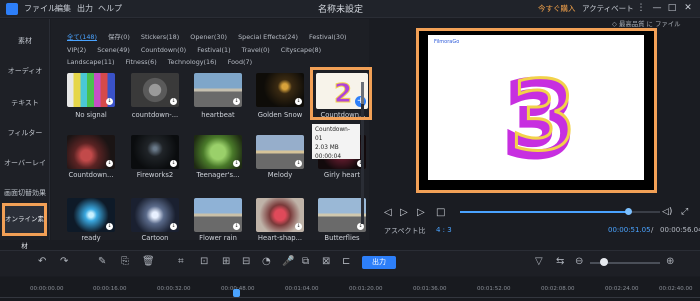 This screenshot has height=301, width=700. Describe the element at coordinates (667, 212) in the screenshot. I see `volume-icon: ◁)` at that location.